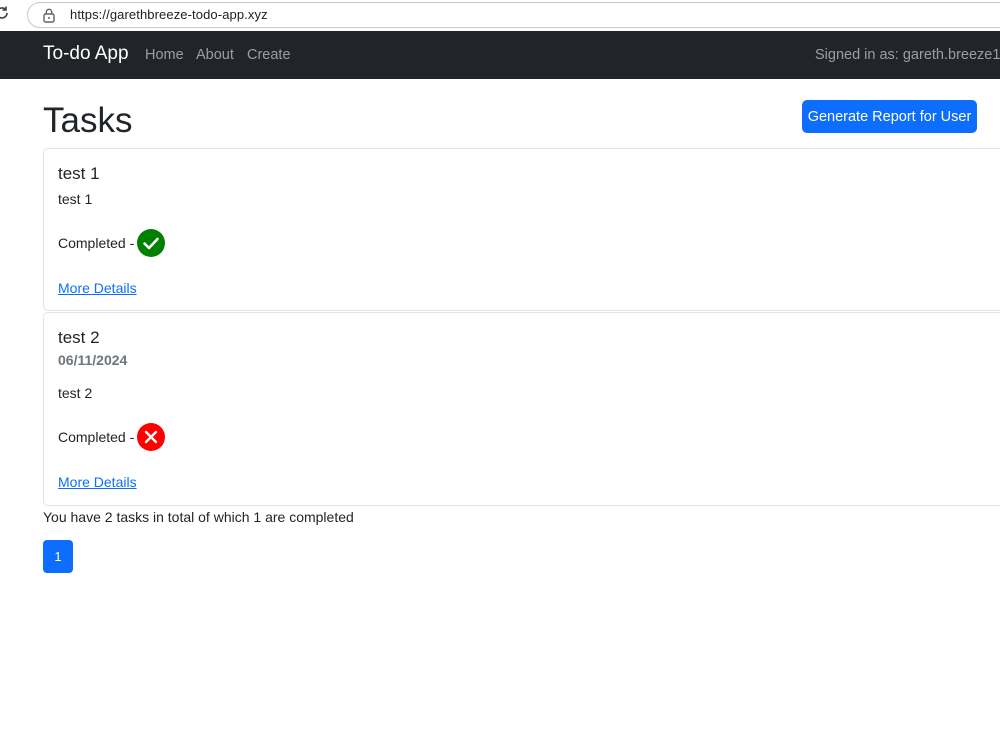  What do you see at coordinates (79, 173) in the screenshot?
I see `task-title: test 1` at bounding box center [79, 173].